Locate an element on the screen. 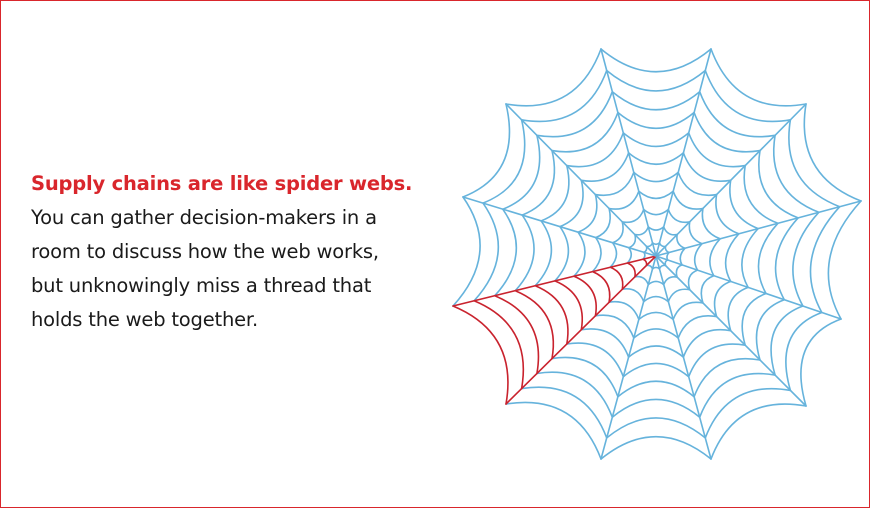  headline: Supply chains are like spider webs. is located at coordinates (222, 183).